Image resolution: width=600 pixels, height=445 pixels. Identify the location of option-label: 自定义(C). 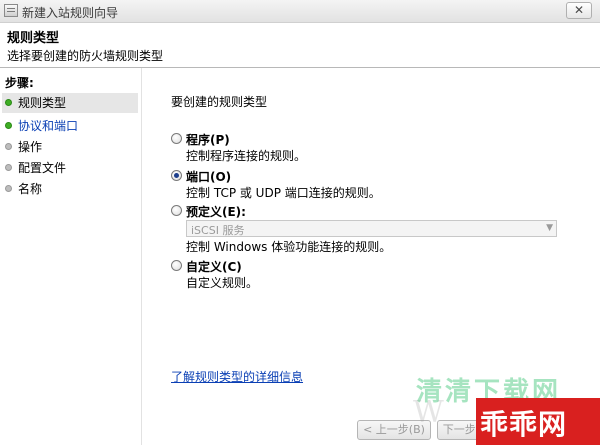
(214, 266).